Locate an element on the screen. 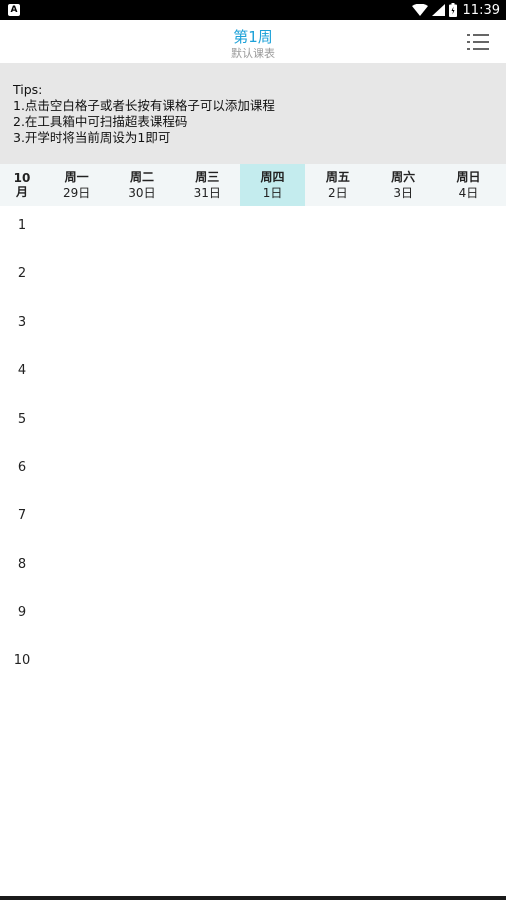 The width and height of the screenshot is (506, 900). day-name: 周三 is located at coordinates (207, 177).